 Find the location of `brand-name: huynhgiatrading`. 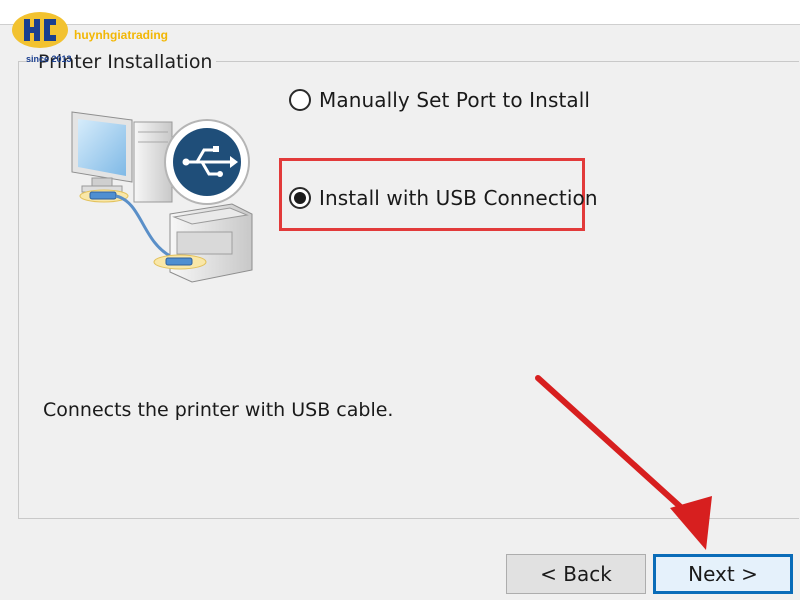

brand-name: huynhgiatrading is located at coordinates (121, 35).